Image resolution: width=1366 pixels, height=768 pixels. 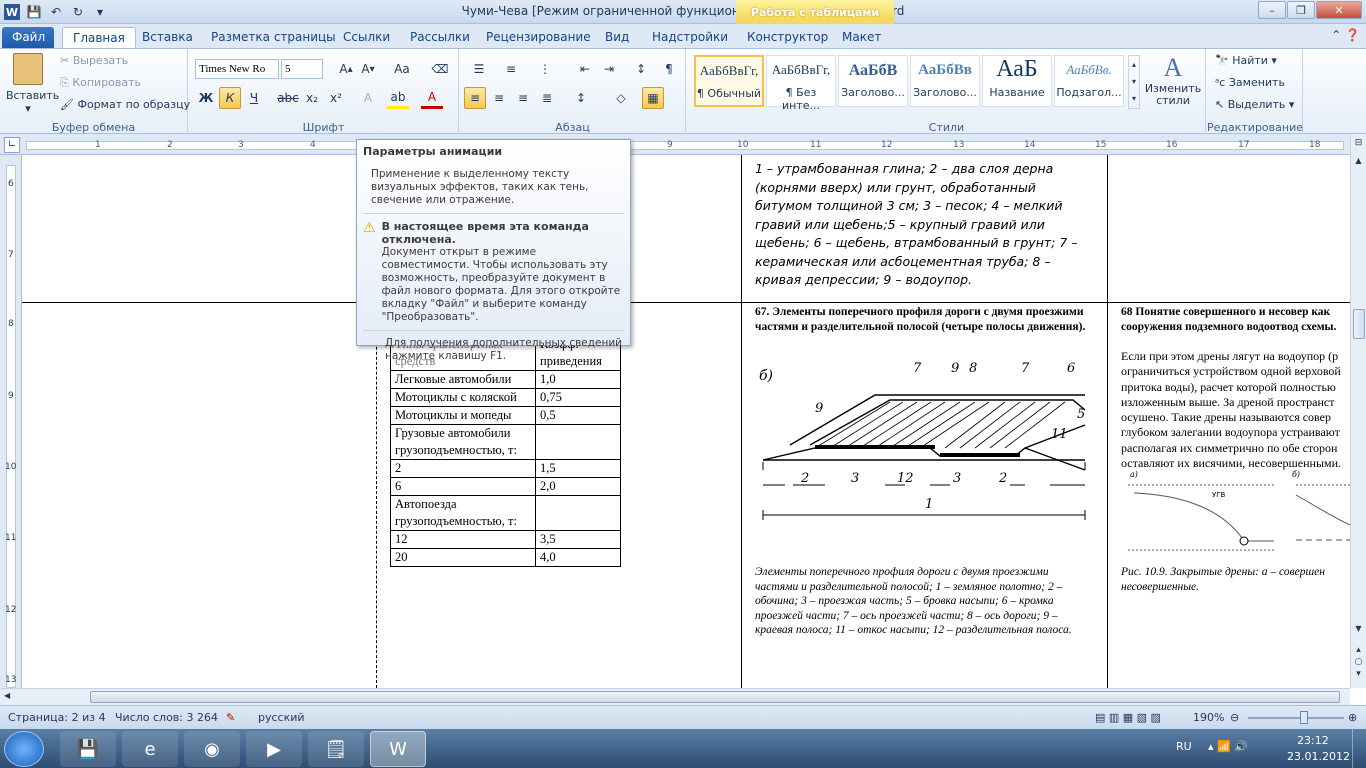 I want to click on browse-object-icons: ▴ ○ ▾, so click(x=1358, y=662).